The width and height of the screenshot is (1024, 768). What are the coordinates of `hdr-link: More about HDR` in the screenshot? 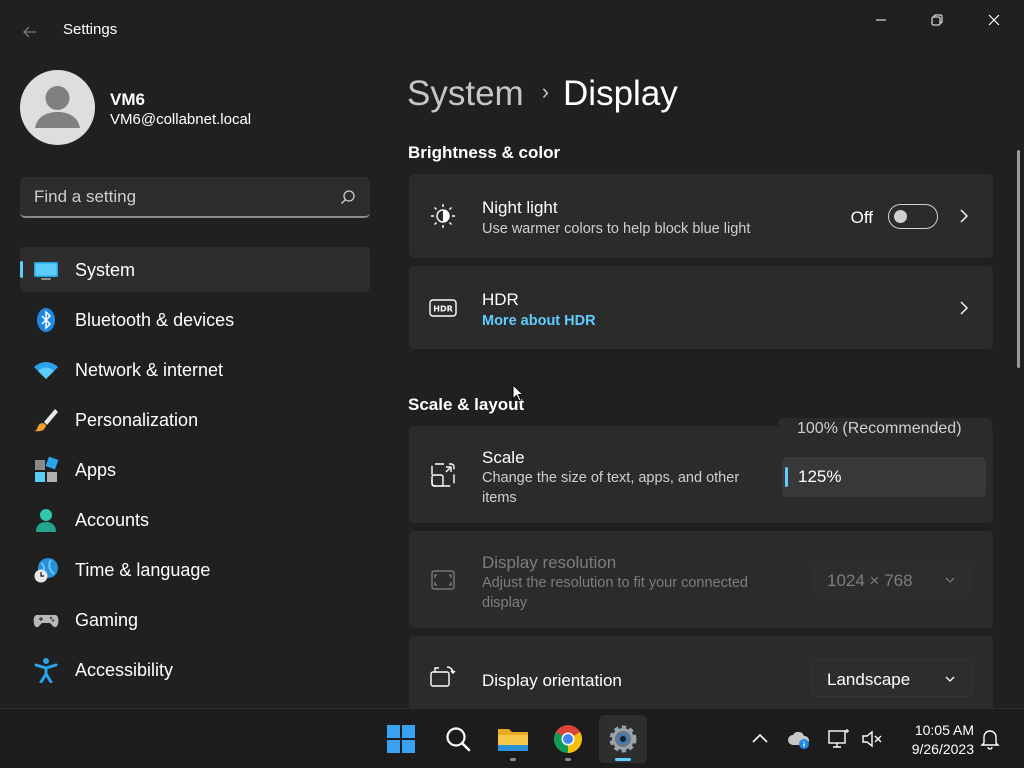 It's located at (539, 321).